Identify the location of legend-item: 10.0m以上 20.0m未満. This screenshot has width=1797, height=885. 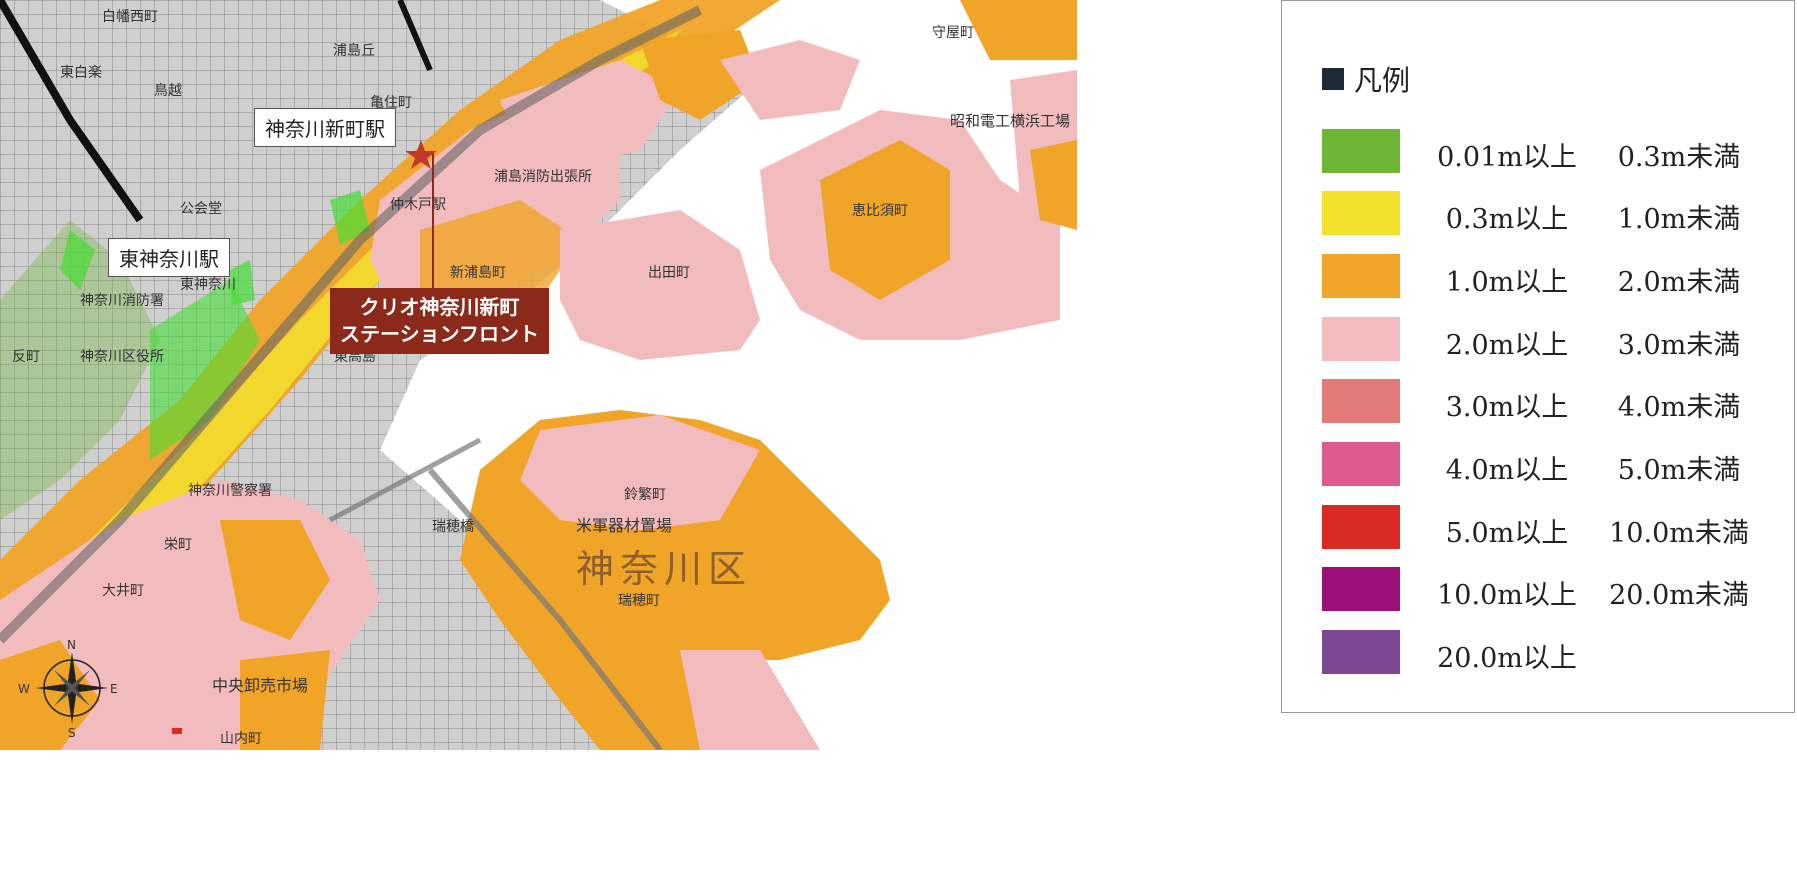
(1552, 589).